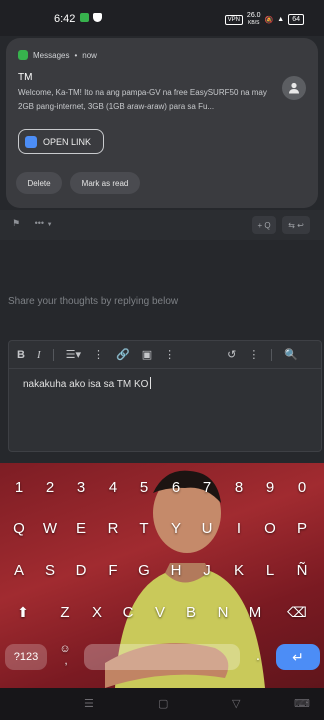 The image size is (324, 720). What do you see at coordinates (223, 612) in the screenshot?
I see `key-n: N` at bounding box center [223, 612].